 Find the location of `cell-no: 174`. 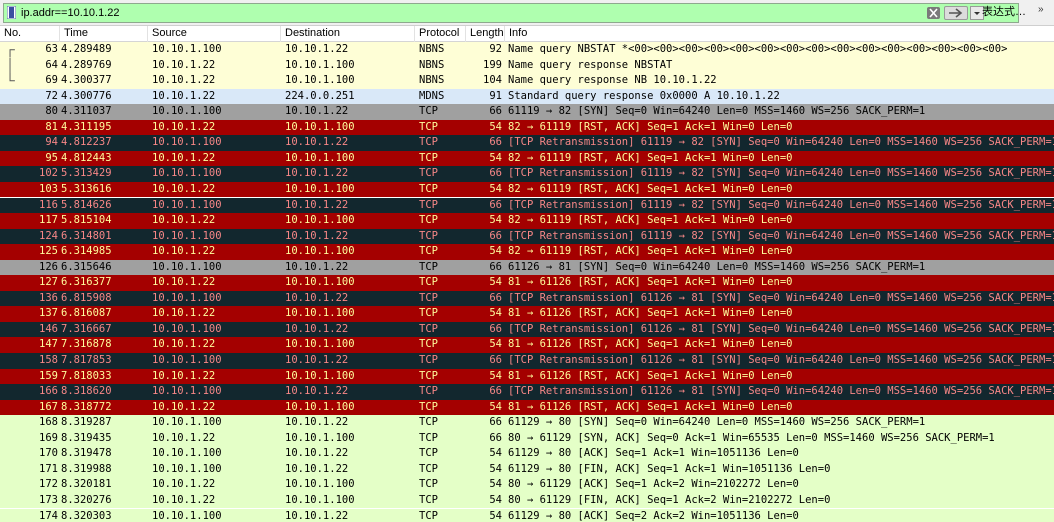

cell-no: 174 is located at coordinates (48, 515).